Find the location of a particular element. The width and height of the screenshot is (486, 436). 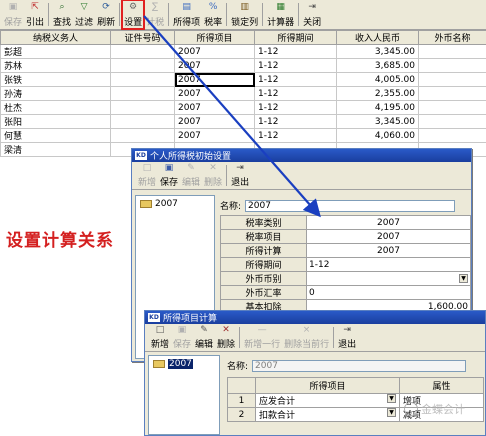

table-row: 苏林 2007 1-12 3,685.00 is located at coordinates (243, 65).